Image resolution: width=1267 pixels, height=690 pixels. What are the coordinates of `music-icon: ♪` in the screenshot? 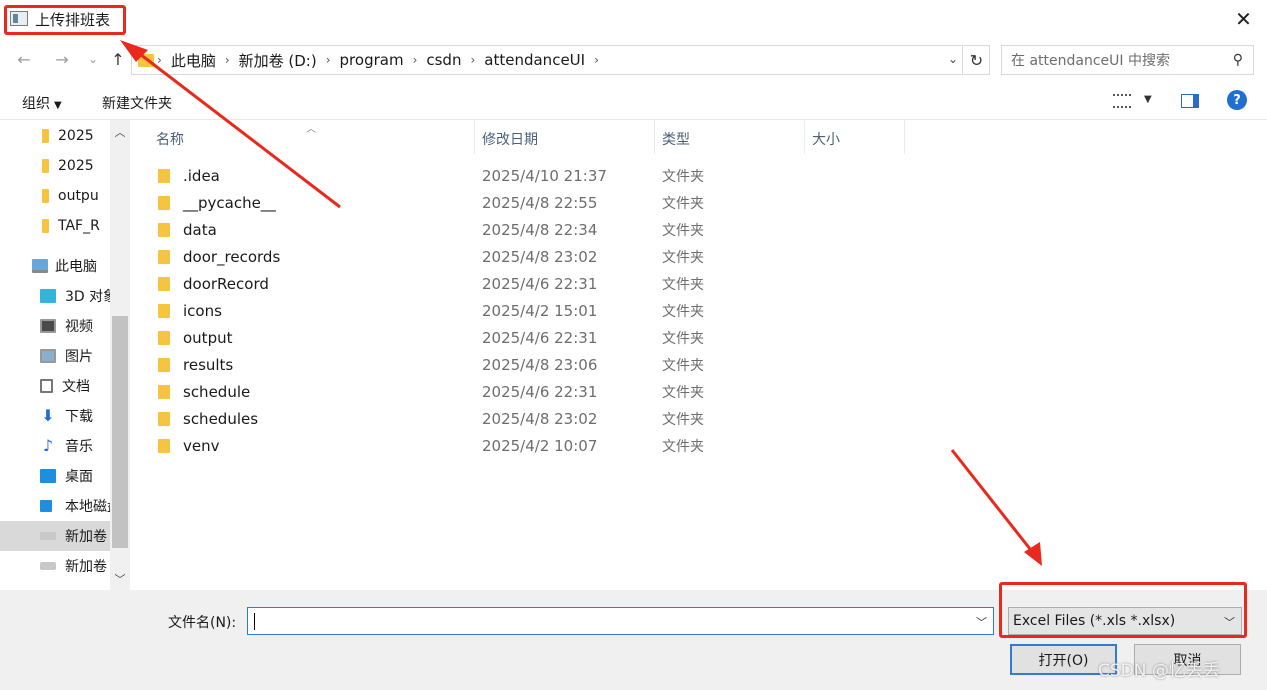 It's located at (48, 445).